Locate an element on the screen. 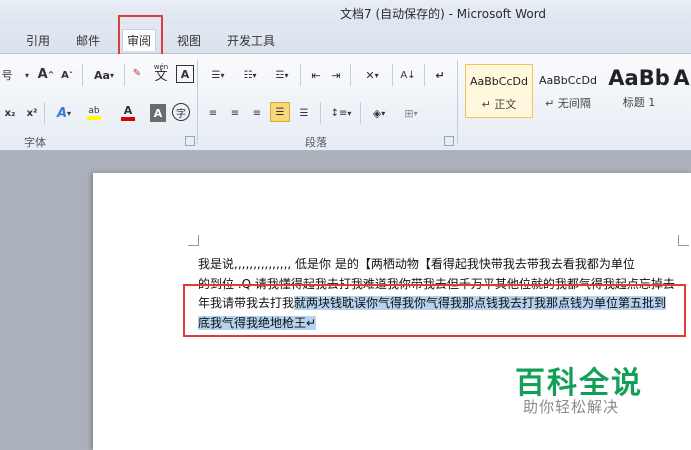  paragraph-group-label: 段落 is located at coordinates (316, 142).